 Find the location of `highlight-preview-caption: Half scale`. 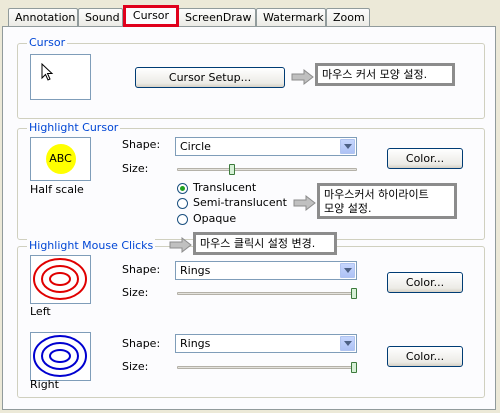

highlight-preview-caption: Half scale is located at coordinates (57, 189).